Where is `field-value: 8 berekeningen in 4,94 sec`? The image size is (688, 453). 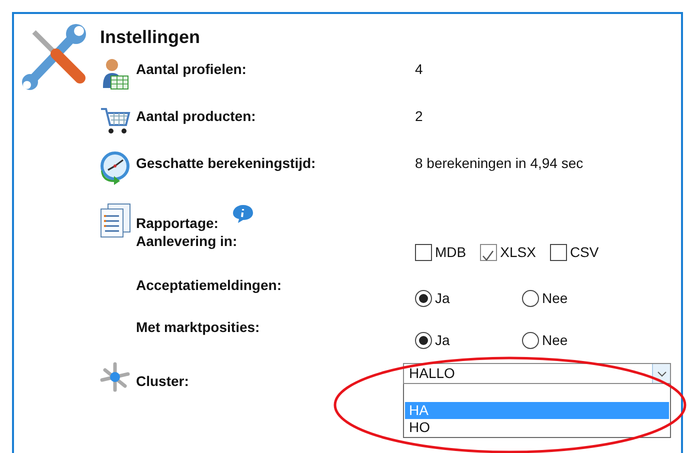
field-value: 8 berekeningen in 4,94 sec is located at coordinates (499, 163).